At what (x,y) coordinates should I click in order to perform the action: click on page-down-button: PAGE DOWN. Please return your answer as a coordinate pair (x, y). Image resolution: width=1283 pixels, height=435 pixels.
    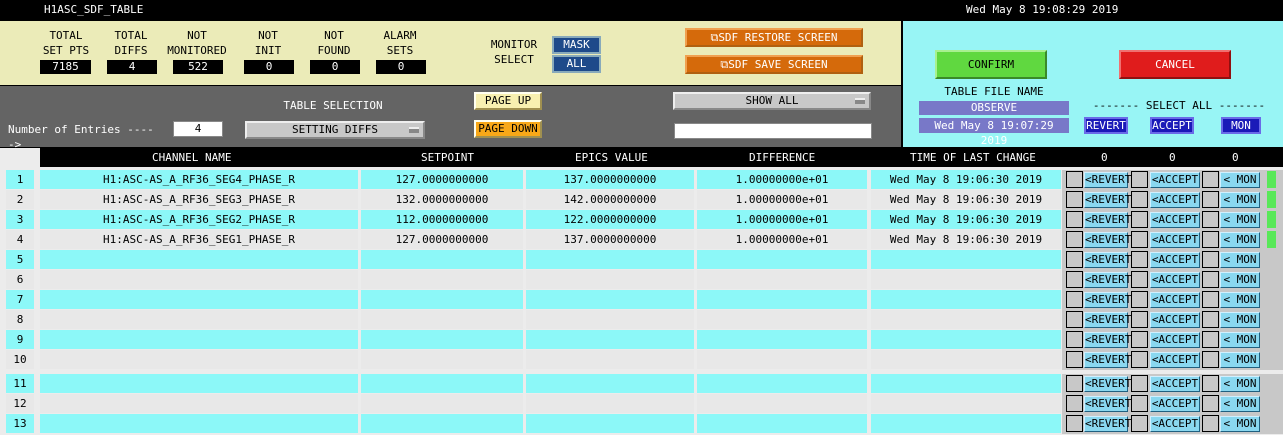
    Looking at the image, I should click on (508, 129).